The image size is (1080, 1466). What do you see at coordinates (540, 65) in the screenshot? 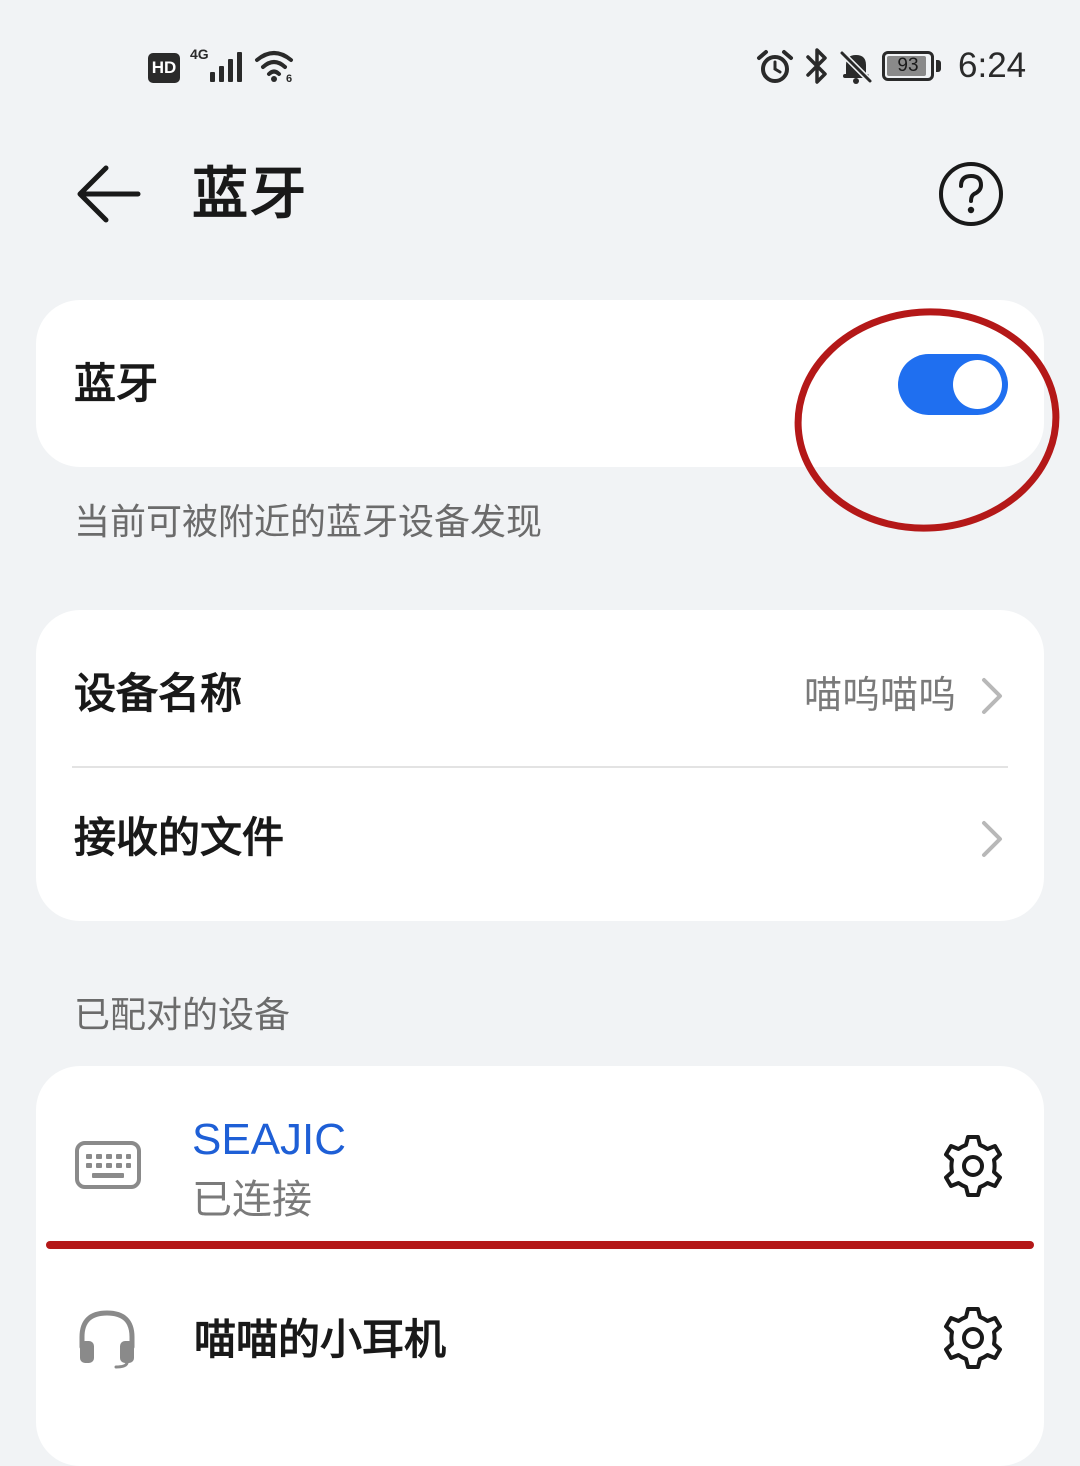
I see `status-bar: HD 4G 6 93 6:24` at bounding box center [540, 65].